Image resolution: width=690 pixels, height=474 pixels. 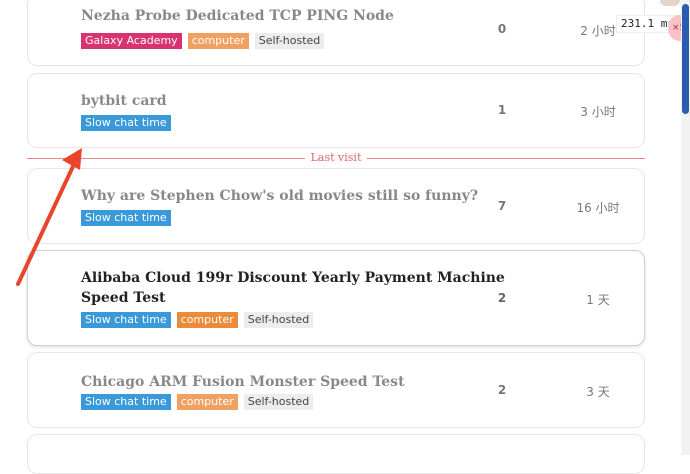 I want to click on annotation-arrow-icon, so click(x=49, y=217).